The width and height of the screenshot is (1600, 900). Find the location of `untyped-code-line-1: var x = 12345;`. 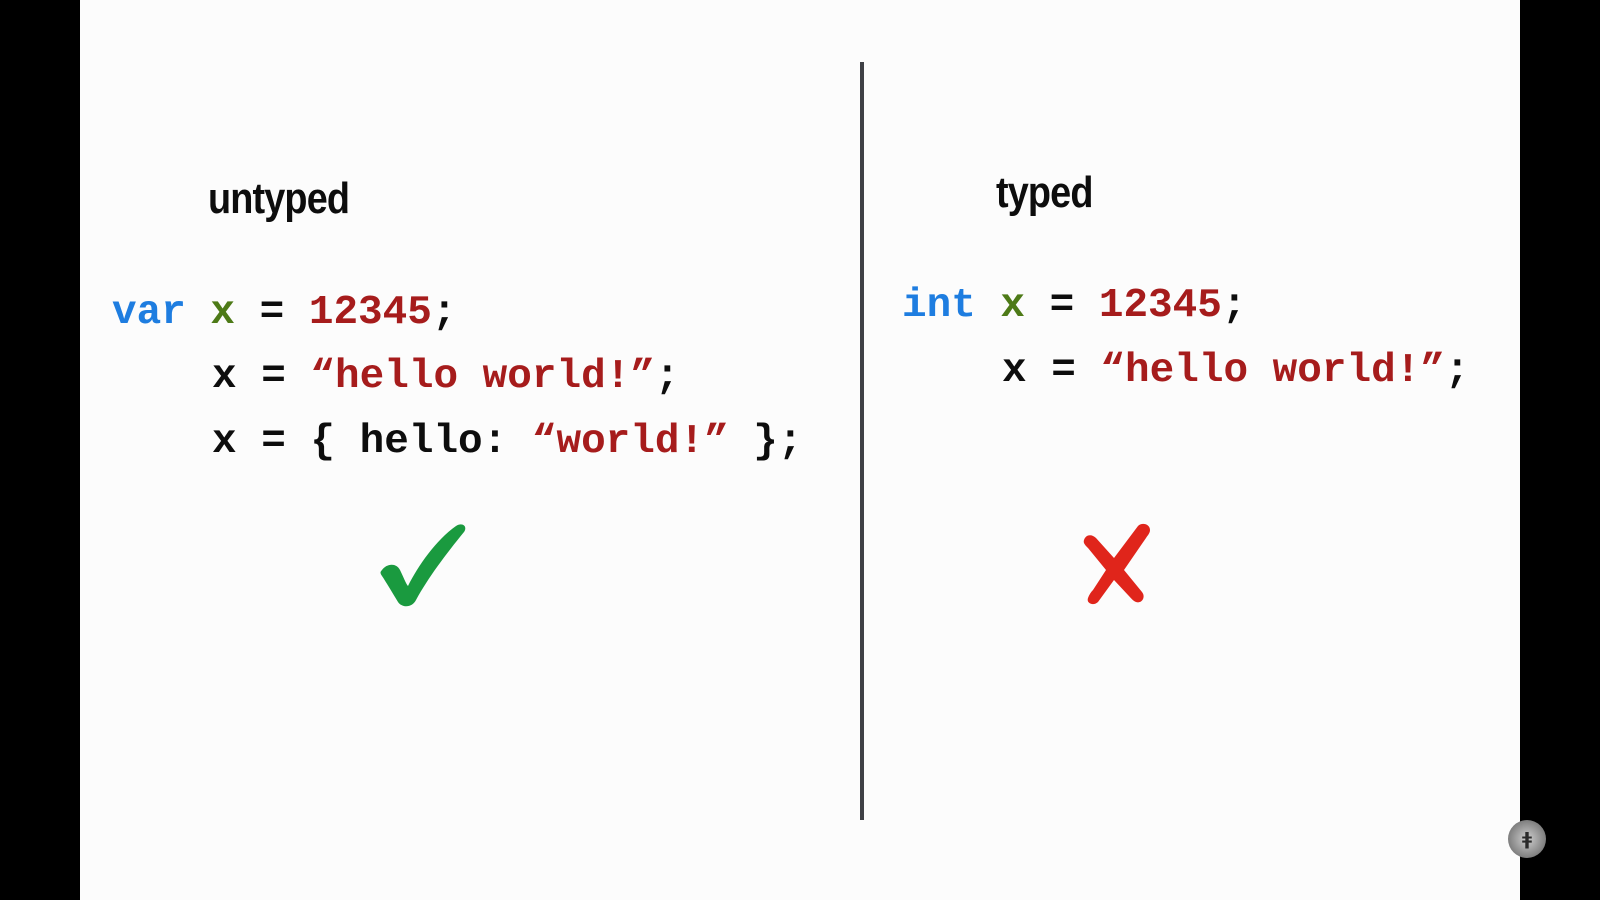

untyped-code-line-1: var x = 12345; is located at coordinates (284, 313).